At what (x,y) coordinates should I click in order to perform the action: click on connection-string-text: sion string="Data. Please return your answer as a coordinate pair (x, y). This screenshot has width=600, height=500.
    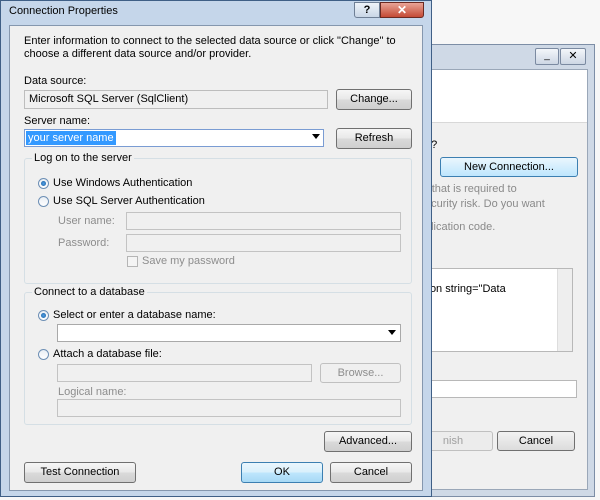
    Looking at the image, I should click on (464, 289).